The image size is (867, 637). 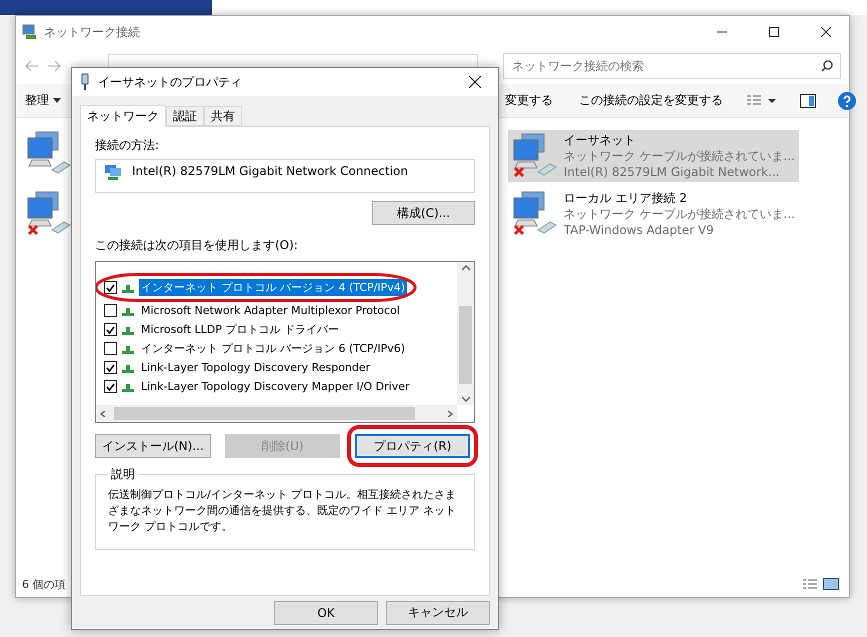 I want to click on protocol-item: インターネット プロトコル バージョン 6 (TCP/IPv6), so click(x=273, y=348).